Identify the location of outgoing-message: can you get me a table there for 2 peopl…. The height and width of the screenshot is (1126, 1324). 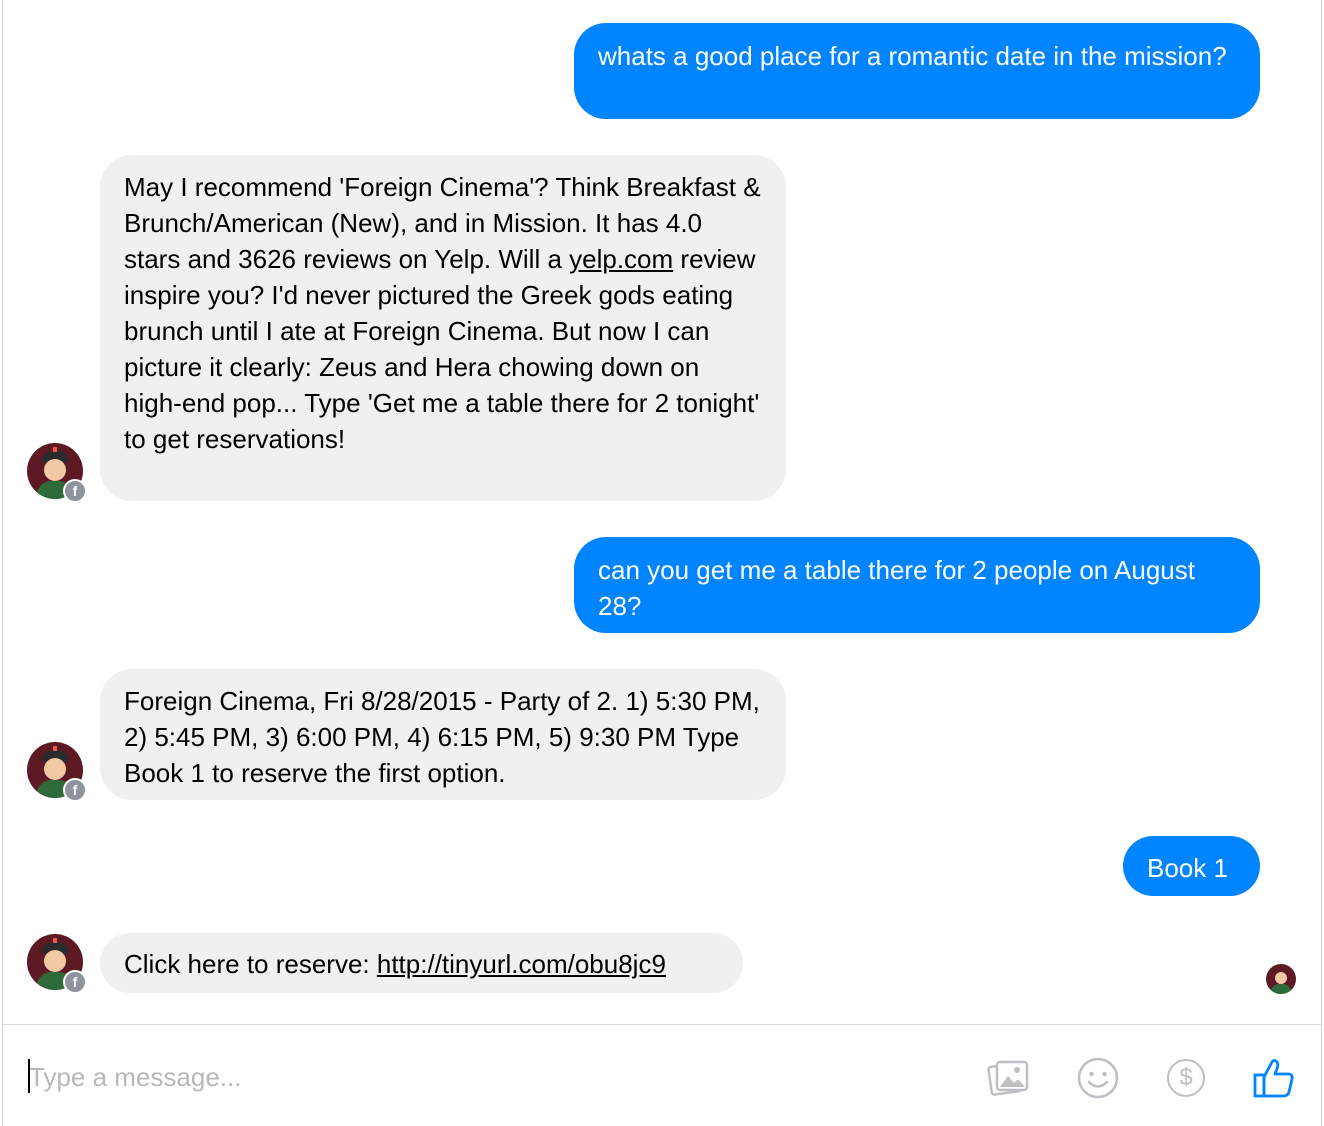
(917, 585).